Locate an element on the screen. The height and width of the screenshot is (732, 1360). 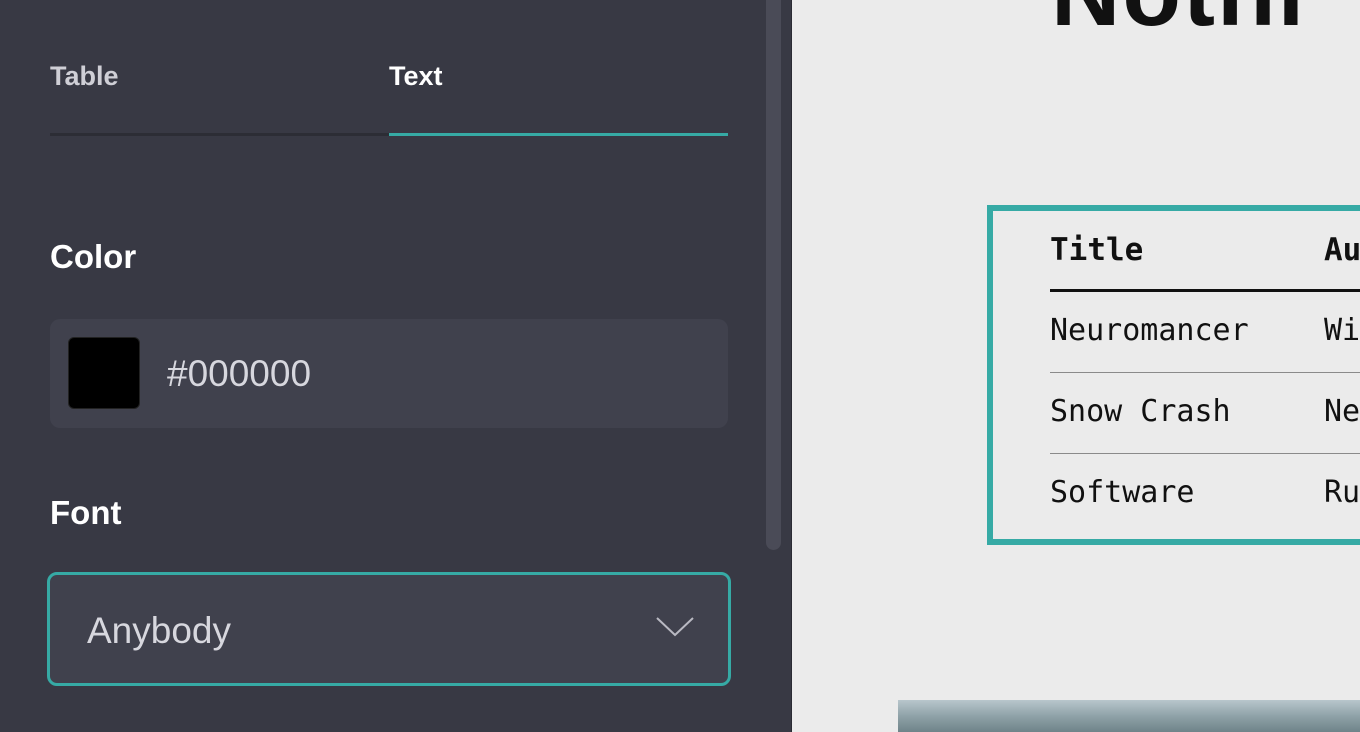
table-cell: Snow Crash is located at coordinates (1140, 411).